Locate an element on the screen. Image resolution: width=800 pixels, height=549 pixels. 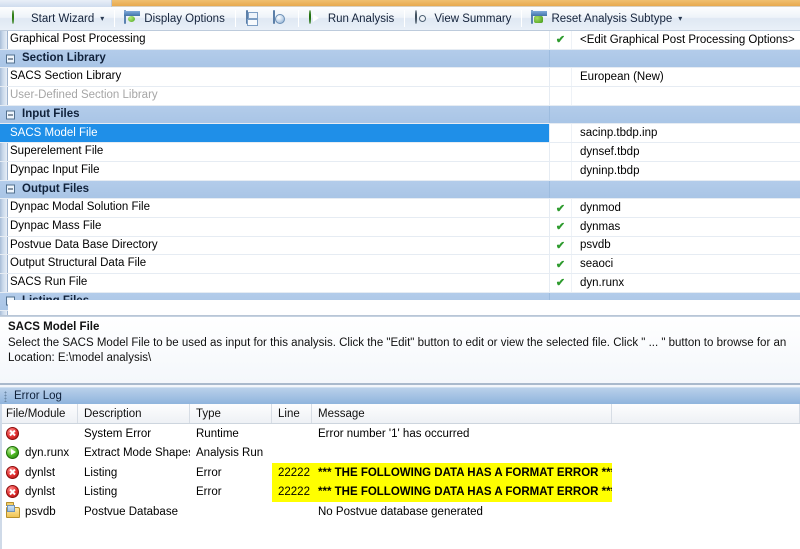
grid-row-name-cell: Superelement File is located at coordinates (275, 152).